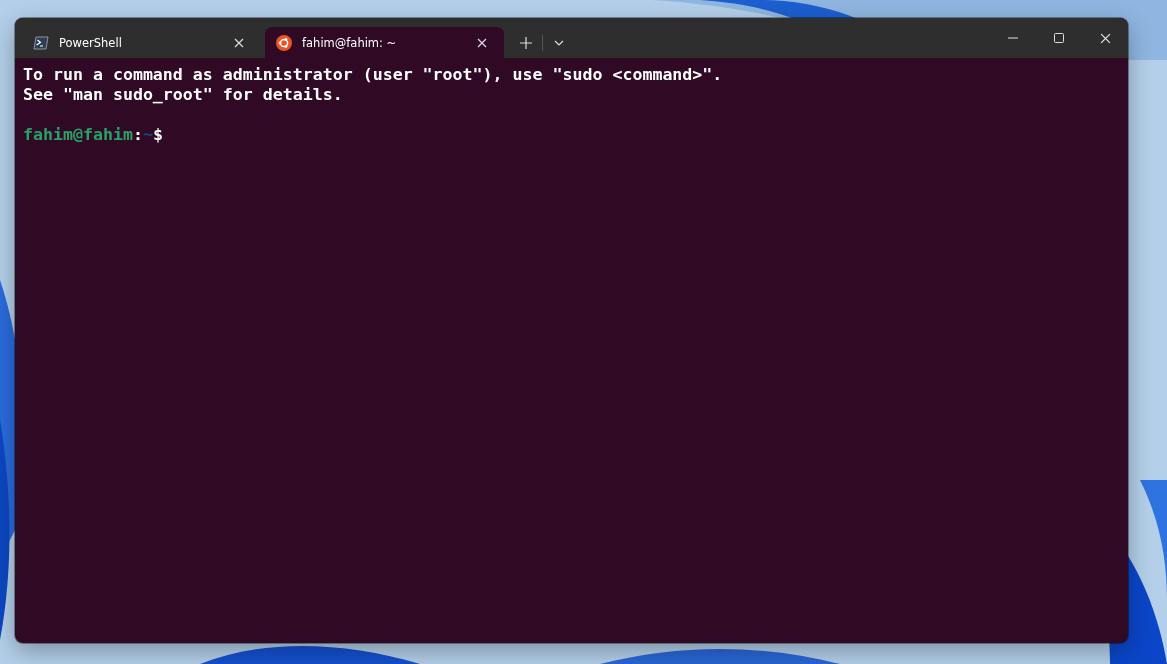  What do you see at coordinates (93, 134) in the screenshot?
I see `shell-prompt: fahim@fahim:~$` at bounding box center [93, 134].